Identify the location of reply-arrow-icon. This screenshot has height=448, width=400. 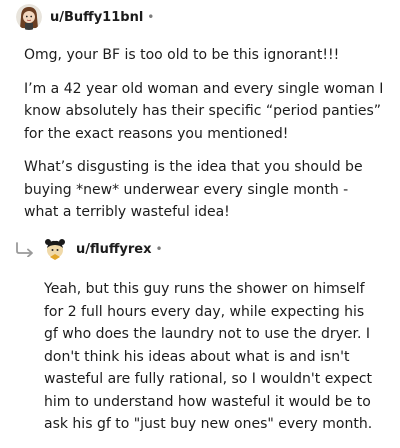
(24, 249).